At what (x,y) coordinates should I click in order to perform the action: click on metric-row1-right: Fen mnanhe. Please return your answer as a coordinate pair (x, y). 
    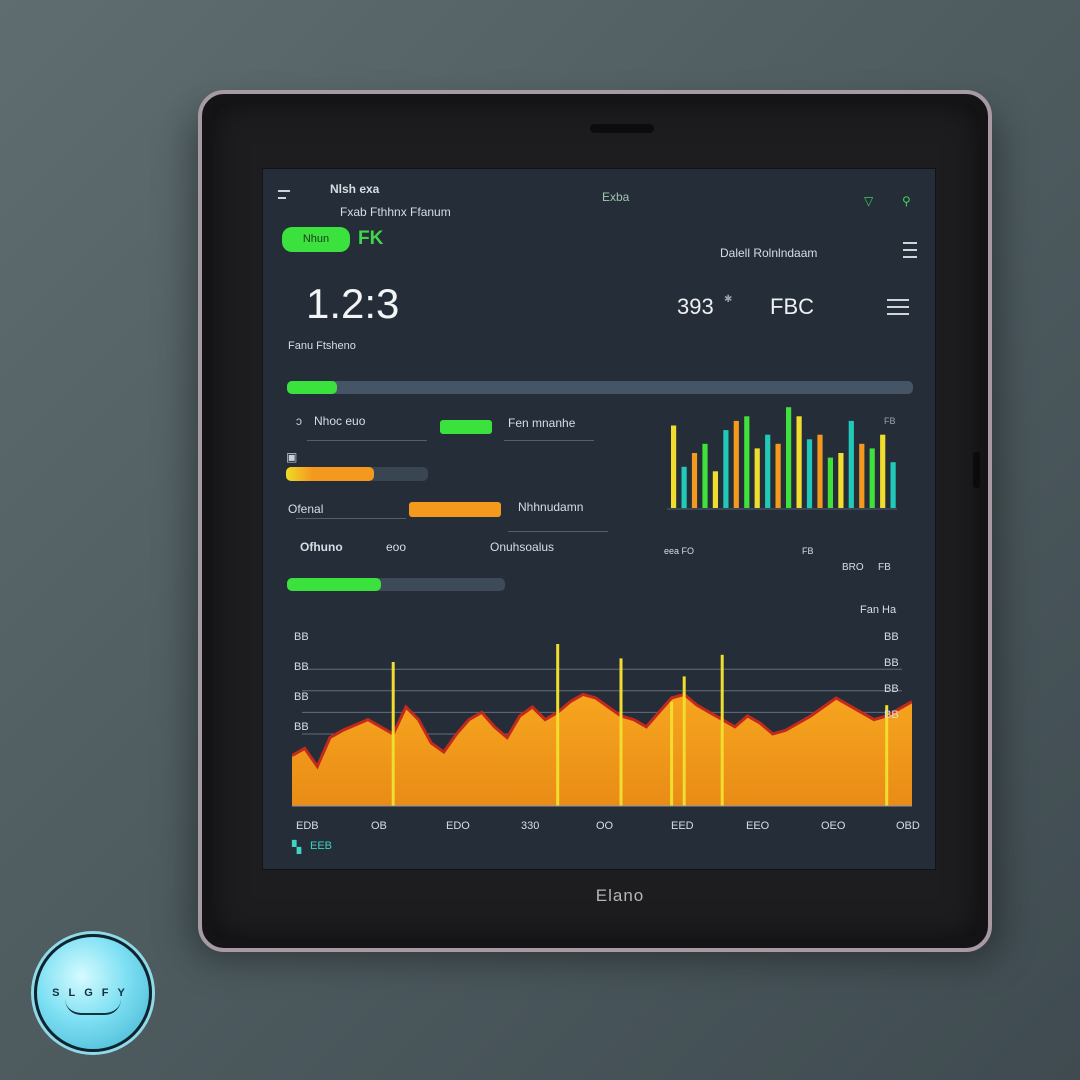
    Looking at the image, I should click on (542, 423).